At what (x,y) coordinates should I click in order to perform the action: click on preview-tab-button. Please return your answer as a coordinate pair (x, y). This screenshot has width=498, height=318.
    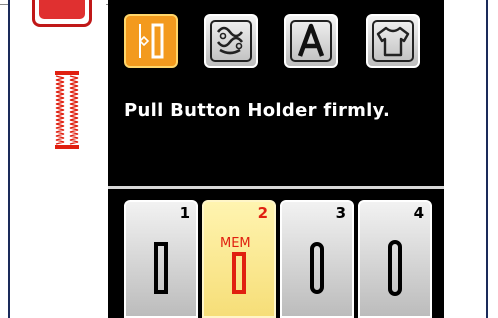
    Looking at the image, I should click on (62, 13).